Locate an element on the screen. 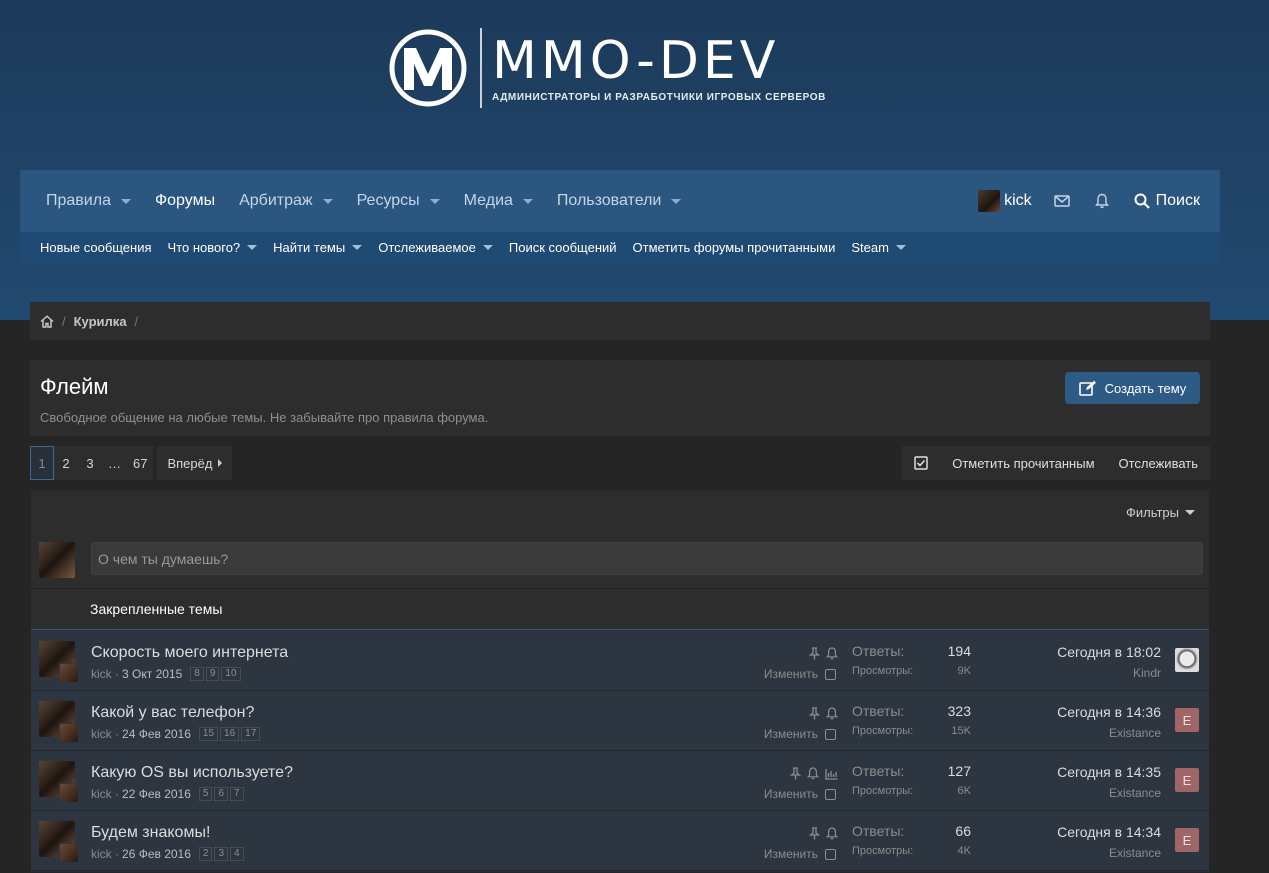  next-page-button: Вперёд is located at coordinates (195, 463).